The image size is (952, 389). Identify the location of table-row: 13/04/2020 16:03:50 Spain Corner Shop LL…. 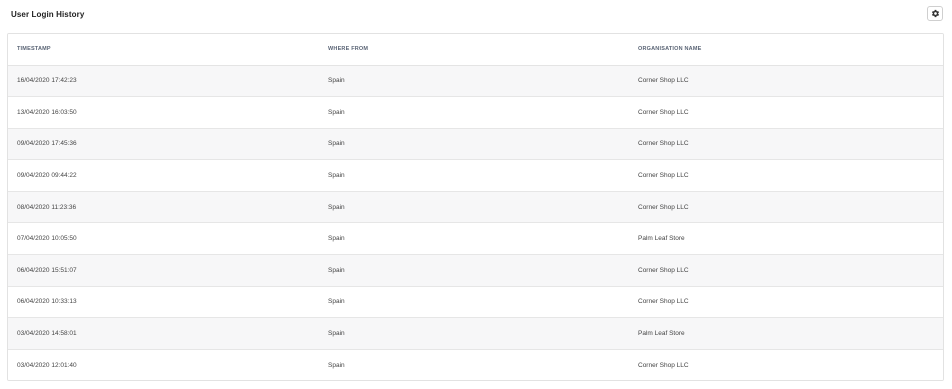
(475, 112).